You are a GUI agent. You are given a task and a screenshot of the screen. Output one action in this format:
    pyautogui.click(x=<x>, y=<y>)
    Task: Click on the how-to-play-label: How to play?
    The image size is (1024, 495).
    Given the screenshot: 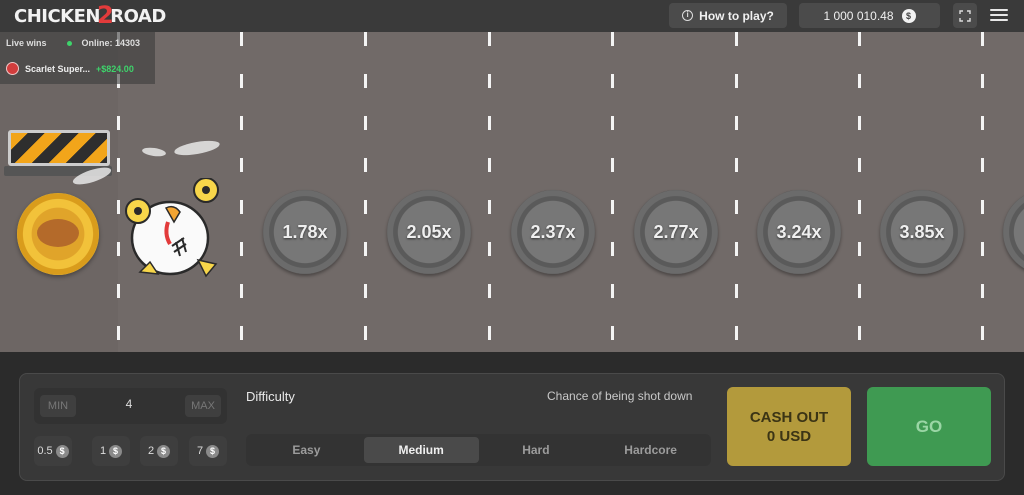 What is the action you would take?
    pyautogui.click(x=736, y=15)
    